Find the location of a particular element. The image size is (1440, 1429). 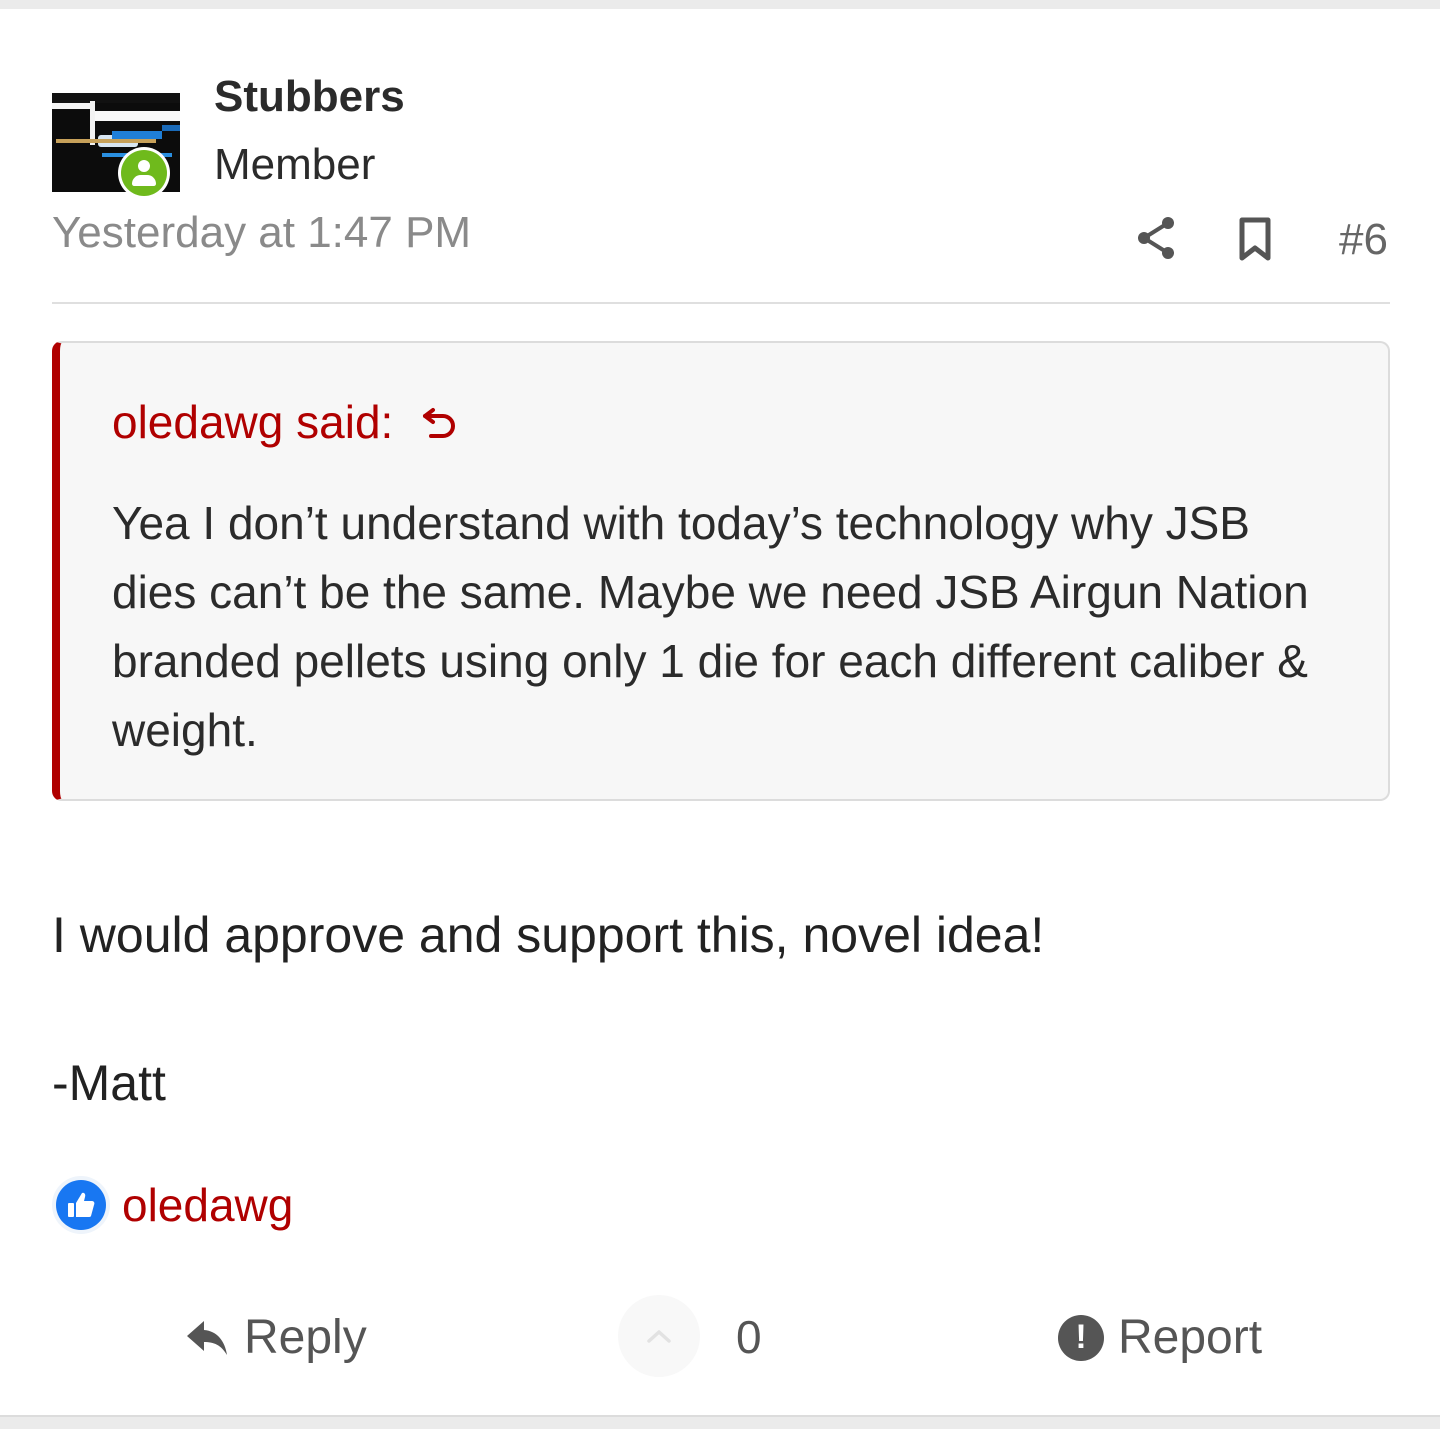

post-signature: -Matt is located at coordinates (109, 1083).